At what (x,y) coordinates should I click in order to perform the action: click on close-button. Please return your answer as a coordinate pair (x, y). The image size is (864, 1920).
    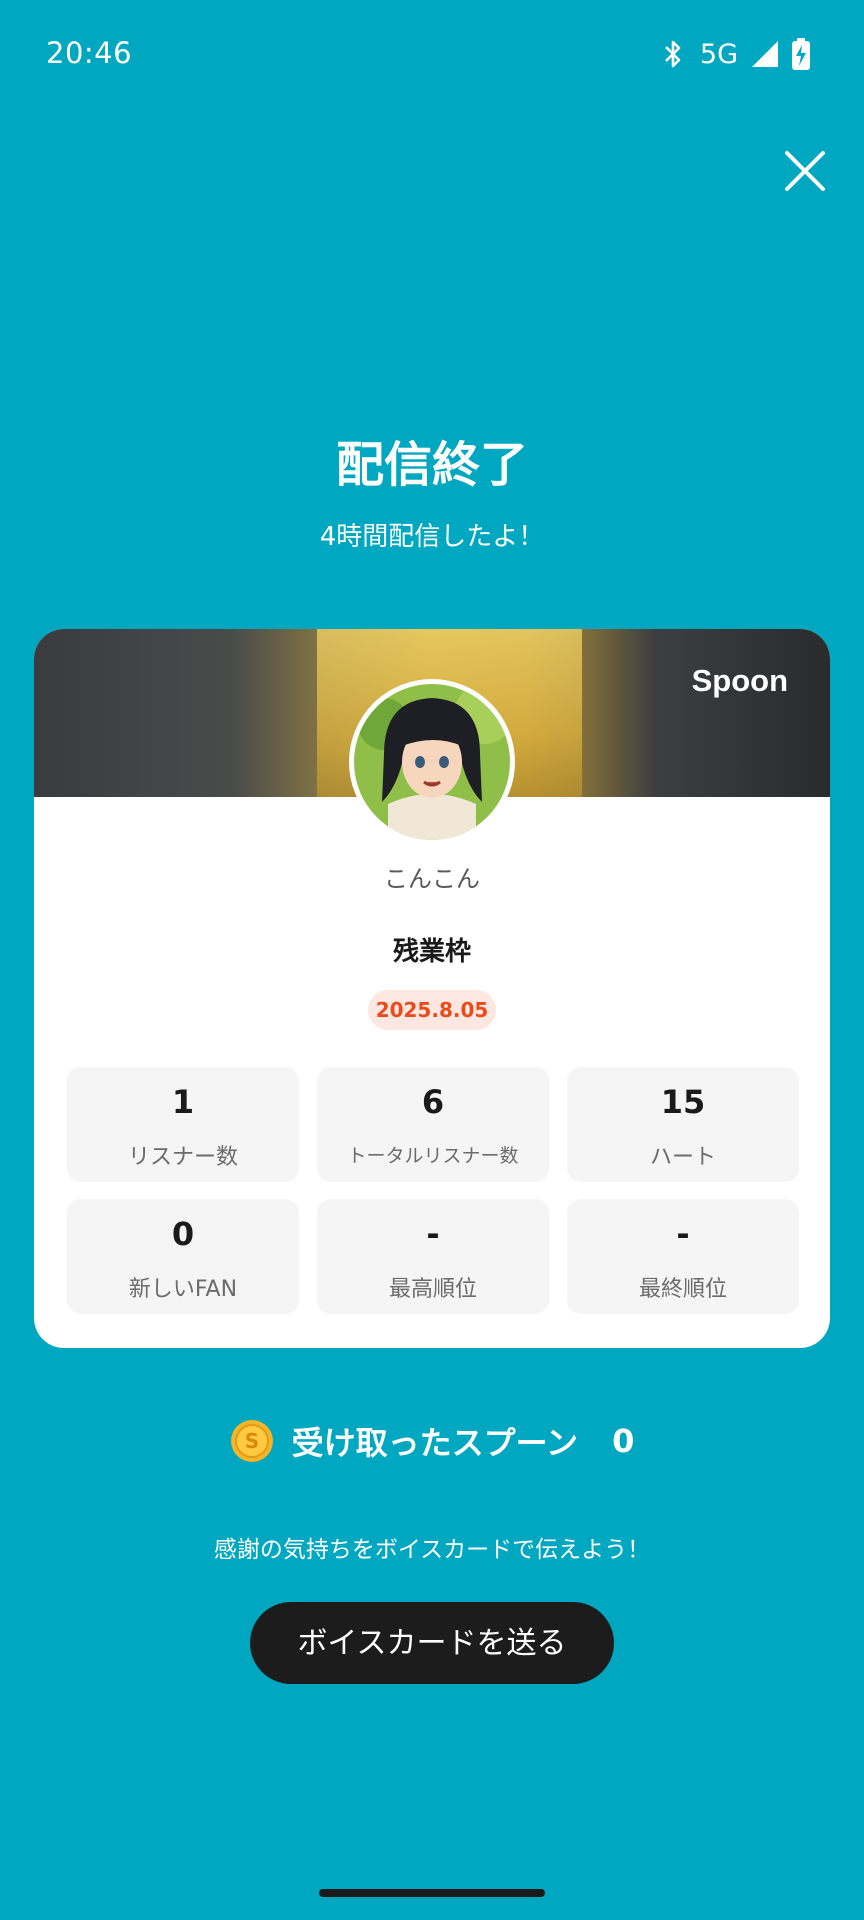
    Looking at the image, I should click on (805, 171).